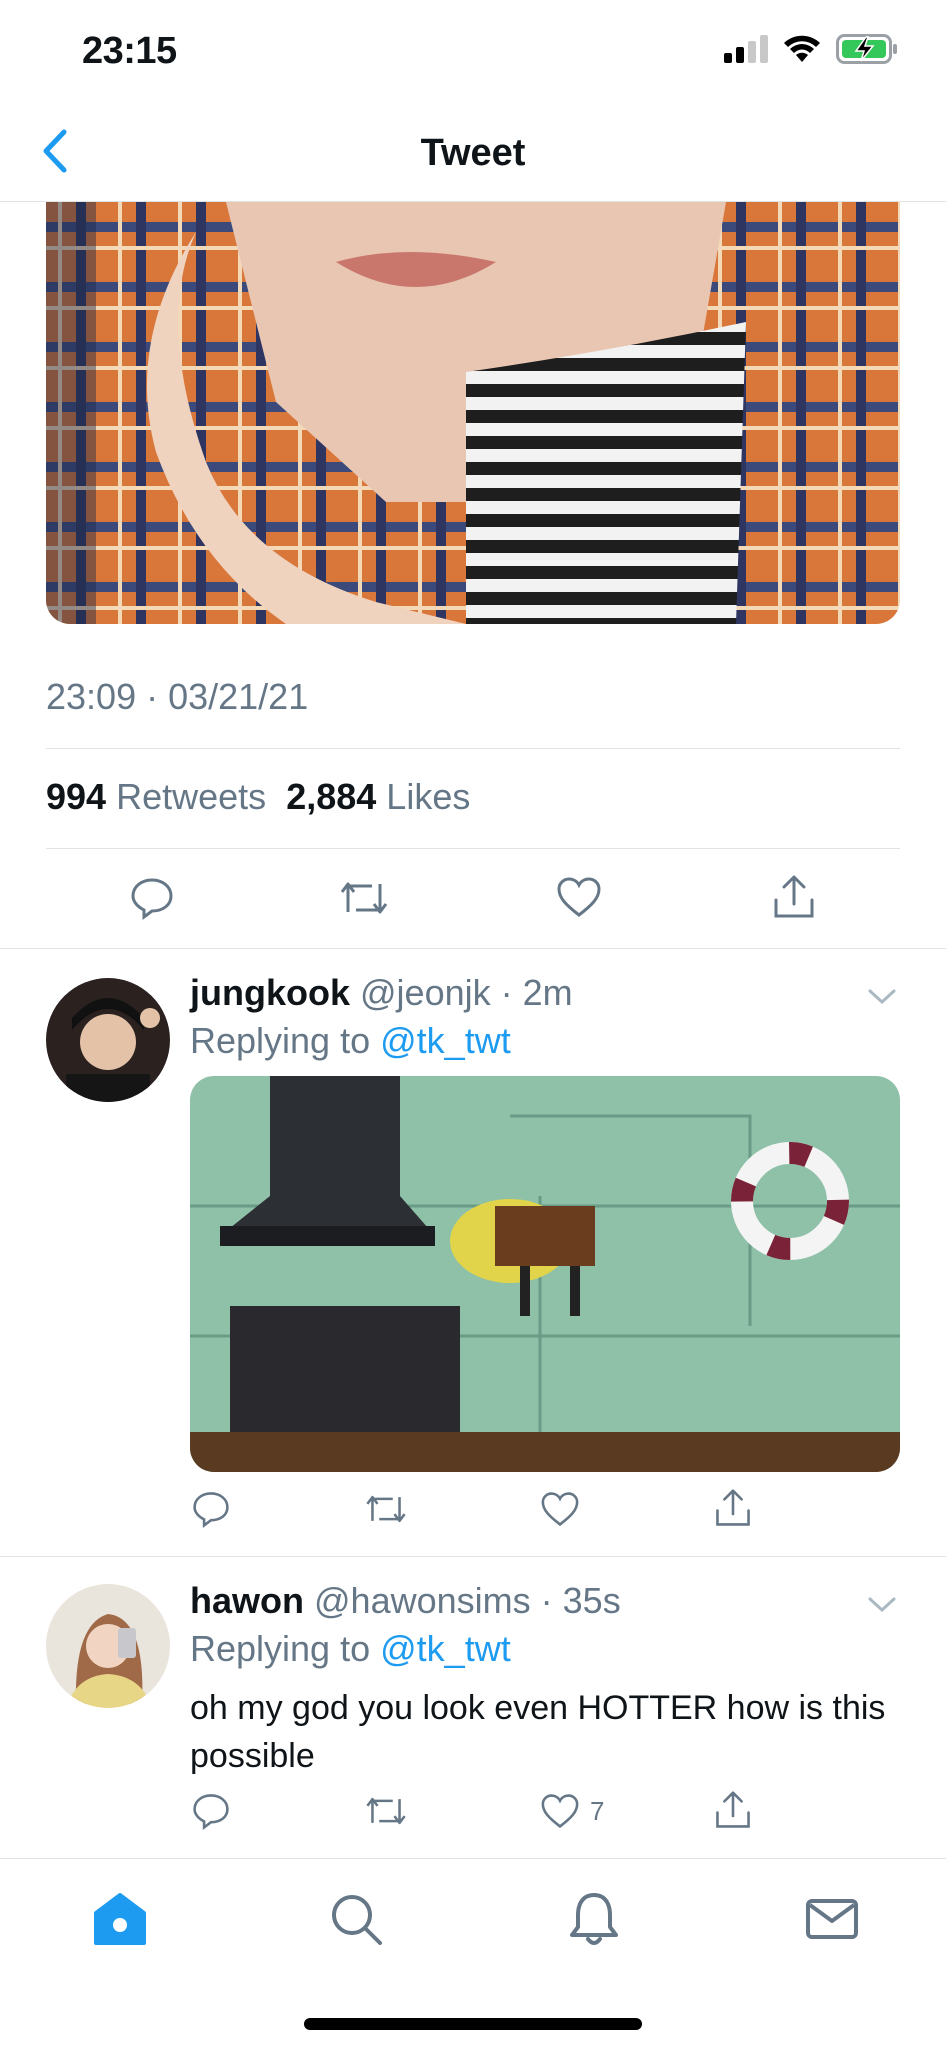  I want to click on status-bar: 23:15, so click(473, 50).